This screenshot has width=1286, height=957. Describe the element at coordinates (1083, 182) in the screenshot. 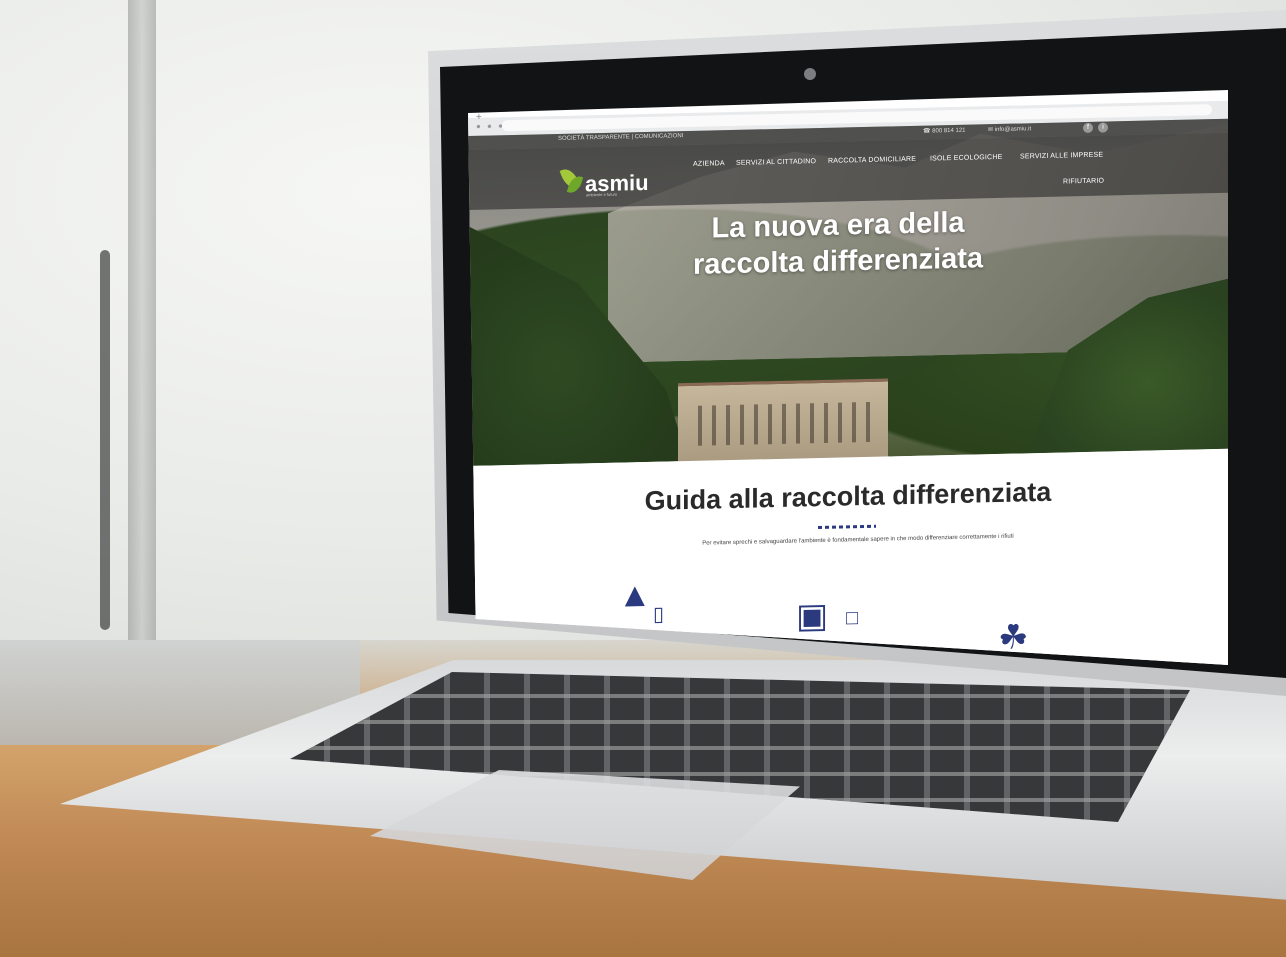

I see `nav-rifiutario: RIFIUTARIO` at that location.